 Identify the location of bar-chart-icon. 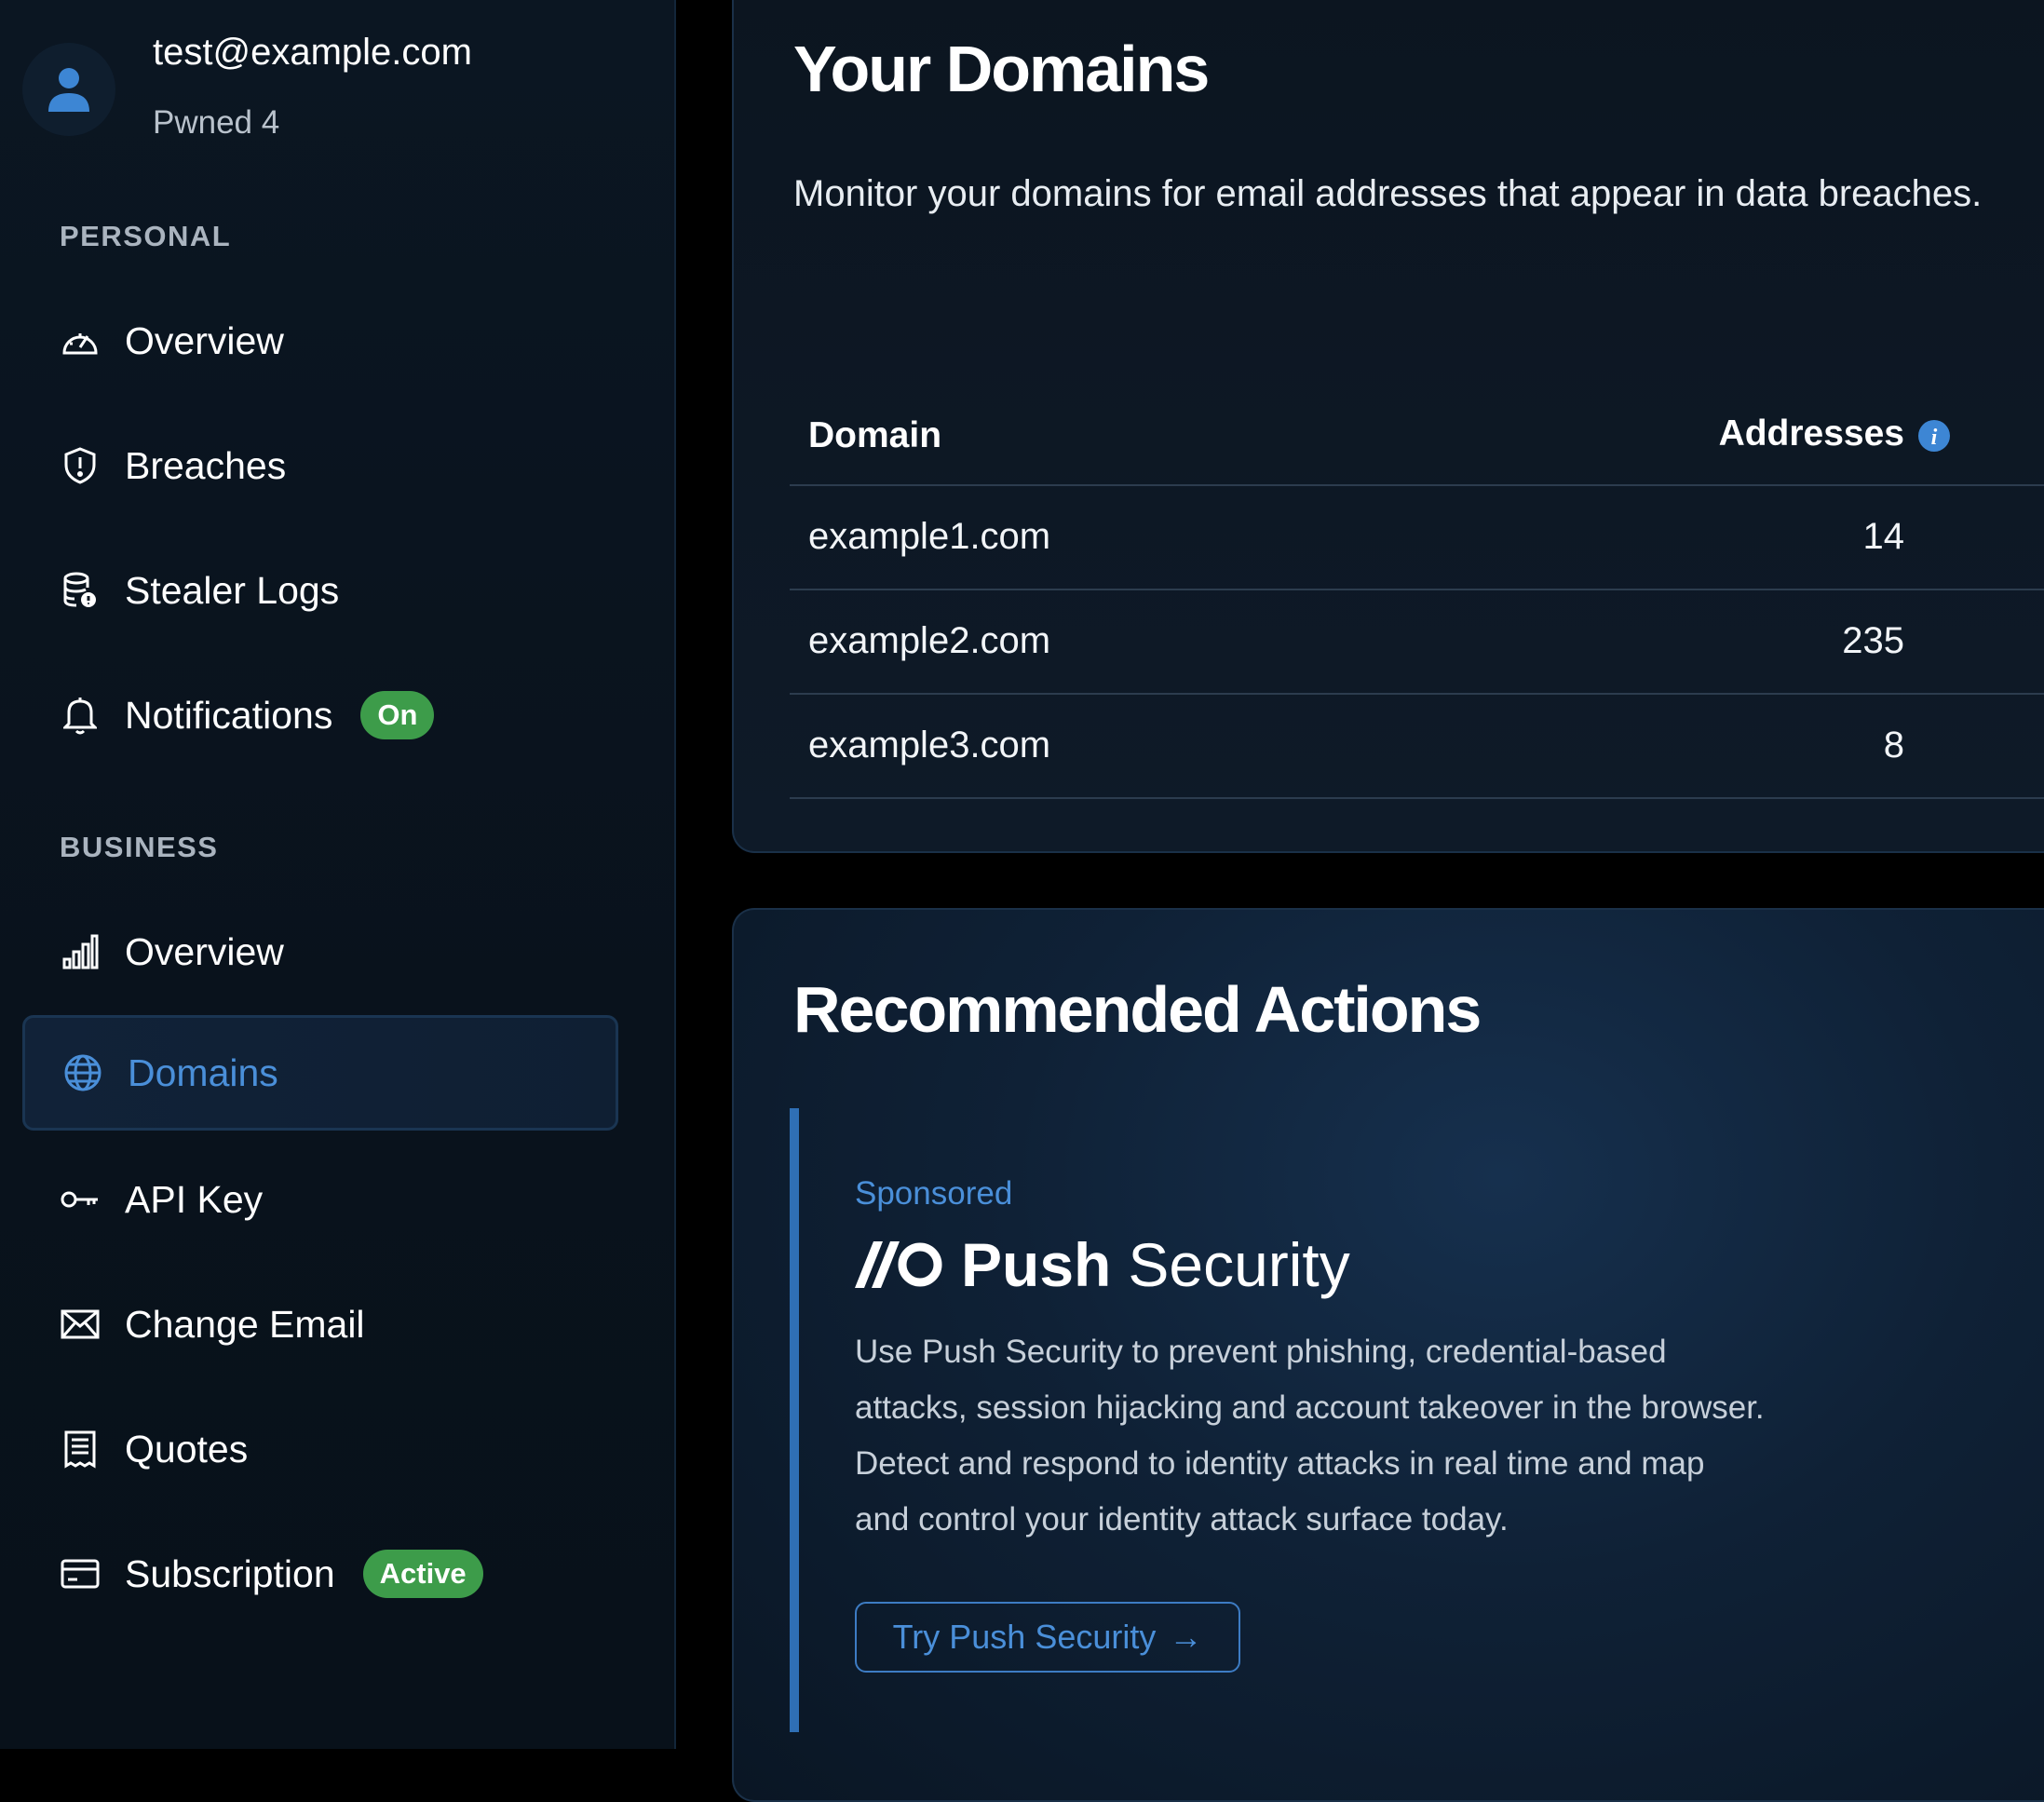
(80, 951).